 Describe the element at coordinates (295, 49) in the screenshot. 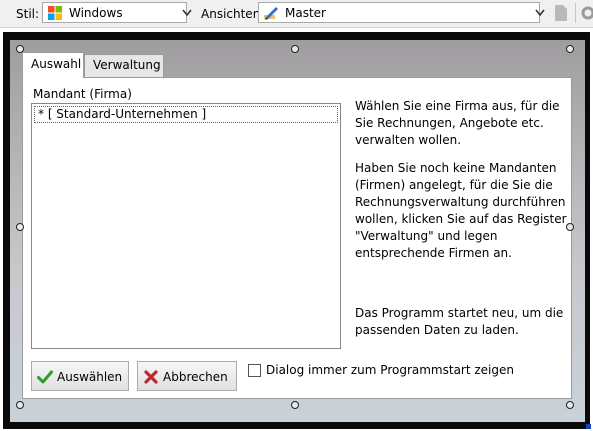

I see `resize-handle-top` at that location.